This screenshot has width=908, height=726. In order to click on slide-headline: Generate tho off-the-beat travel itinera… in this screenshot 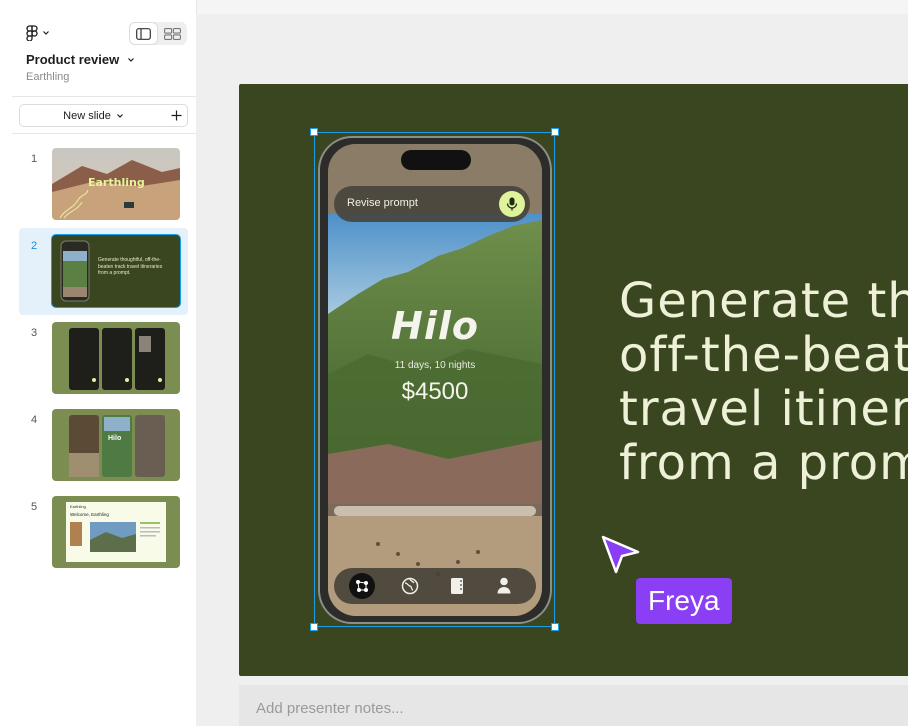, I will do `click(763, 382)`.